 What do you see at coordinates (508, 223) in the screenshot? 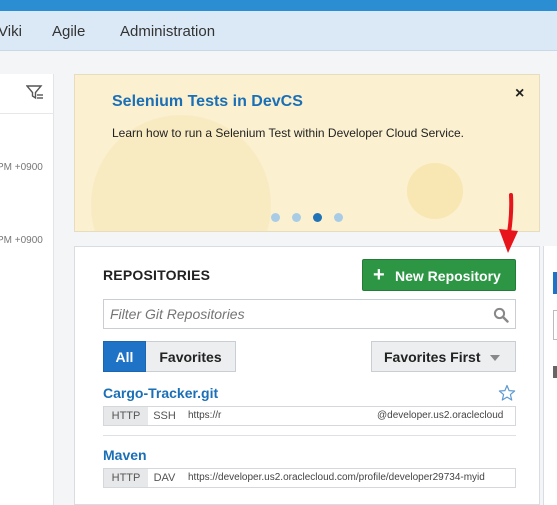
I see `annotation-arrow-icon` at bounding box center [508, 223].